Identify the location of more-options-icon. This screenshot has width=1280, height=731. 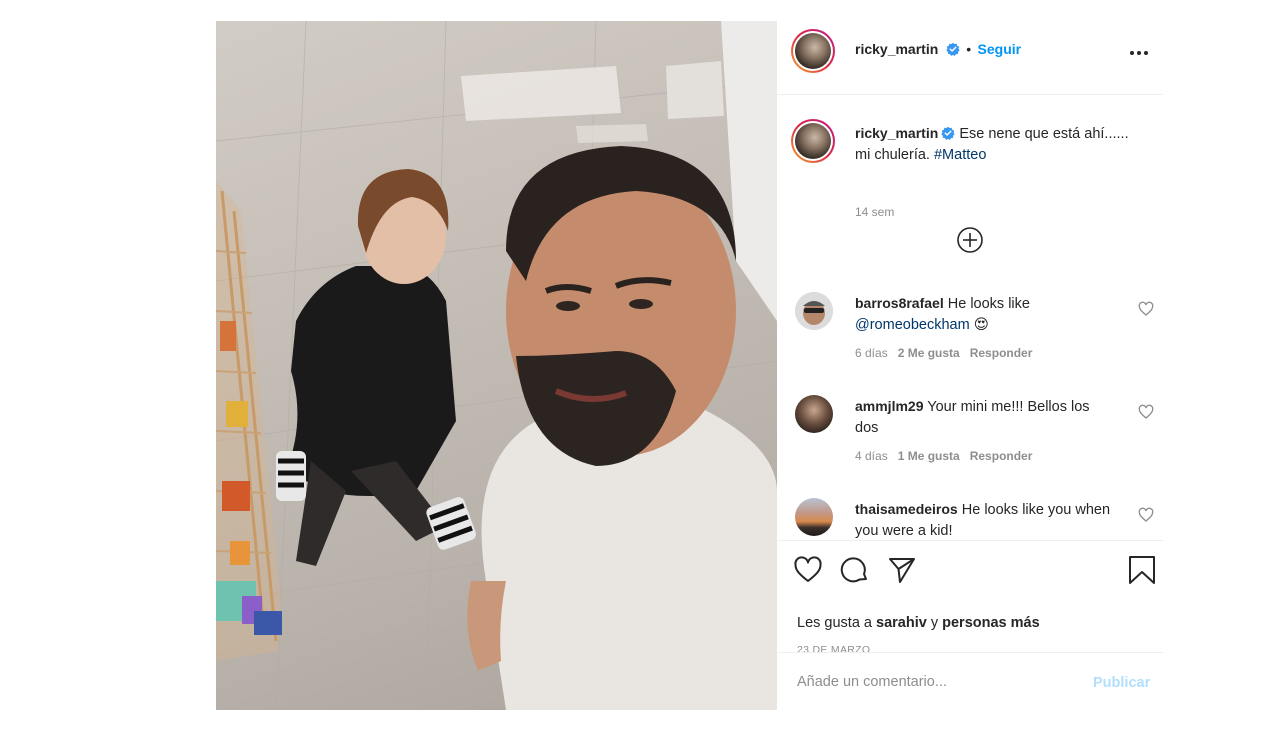
(1139, 53).